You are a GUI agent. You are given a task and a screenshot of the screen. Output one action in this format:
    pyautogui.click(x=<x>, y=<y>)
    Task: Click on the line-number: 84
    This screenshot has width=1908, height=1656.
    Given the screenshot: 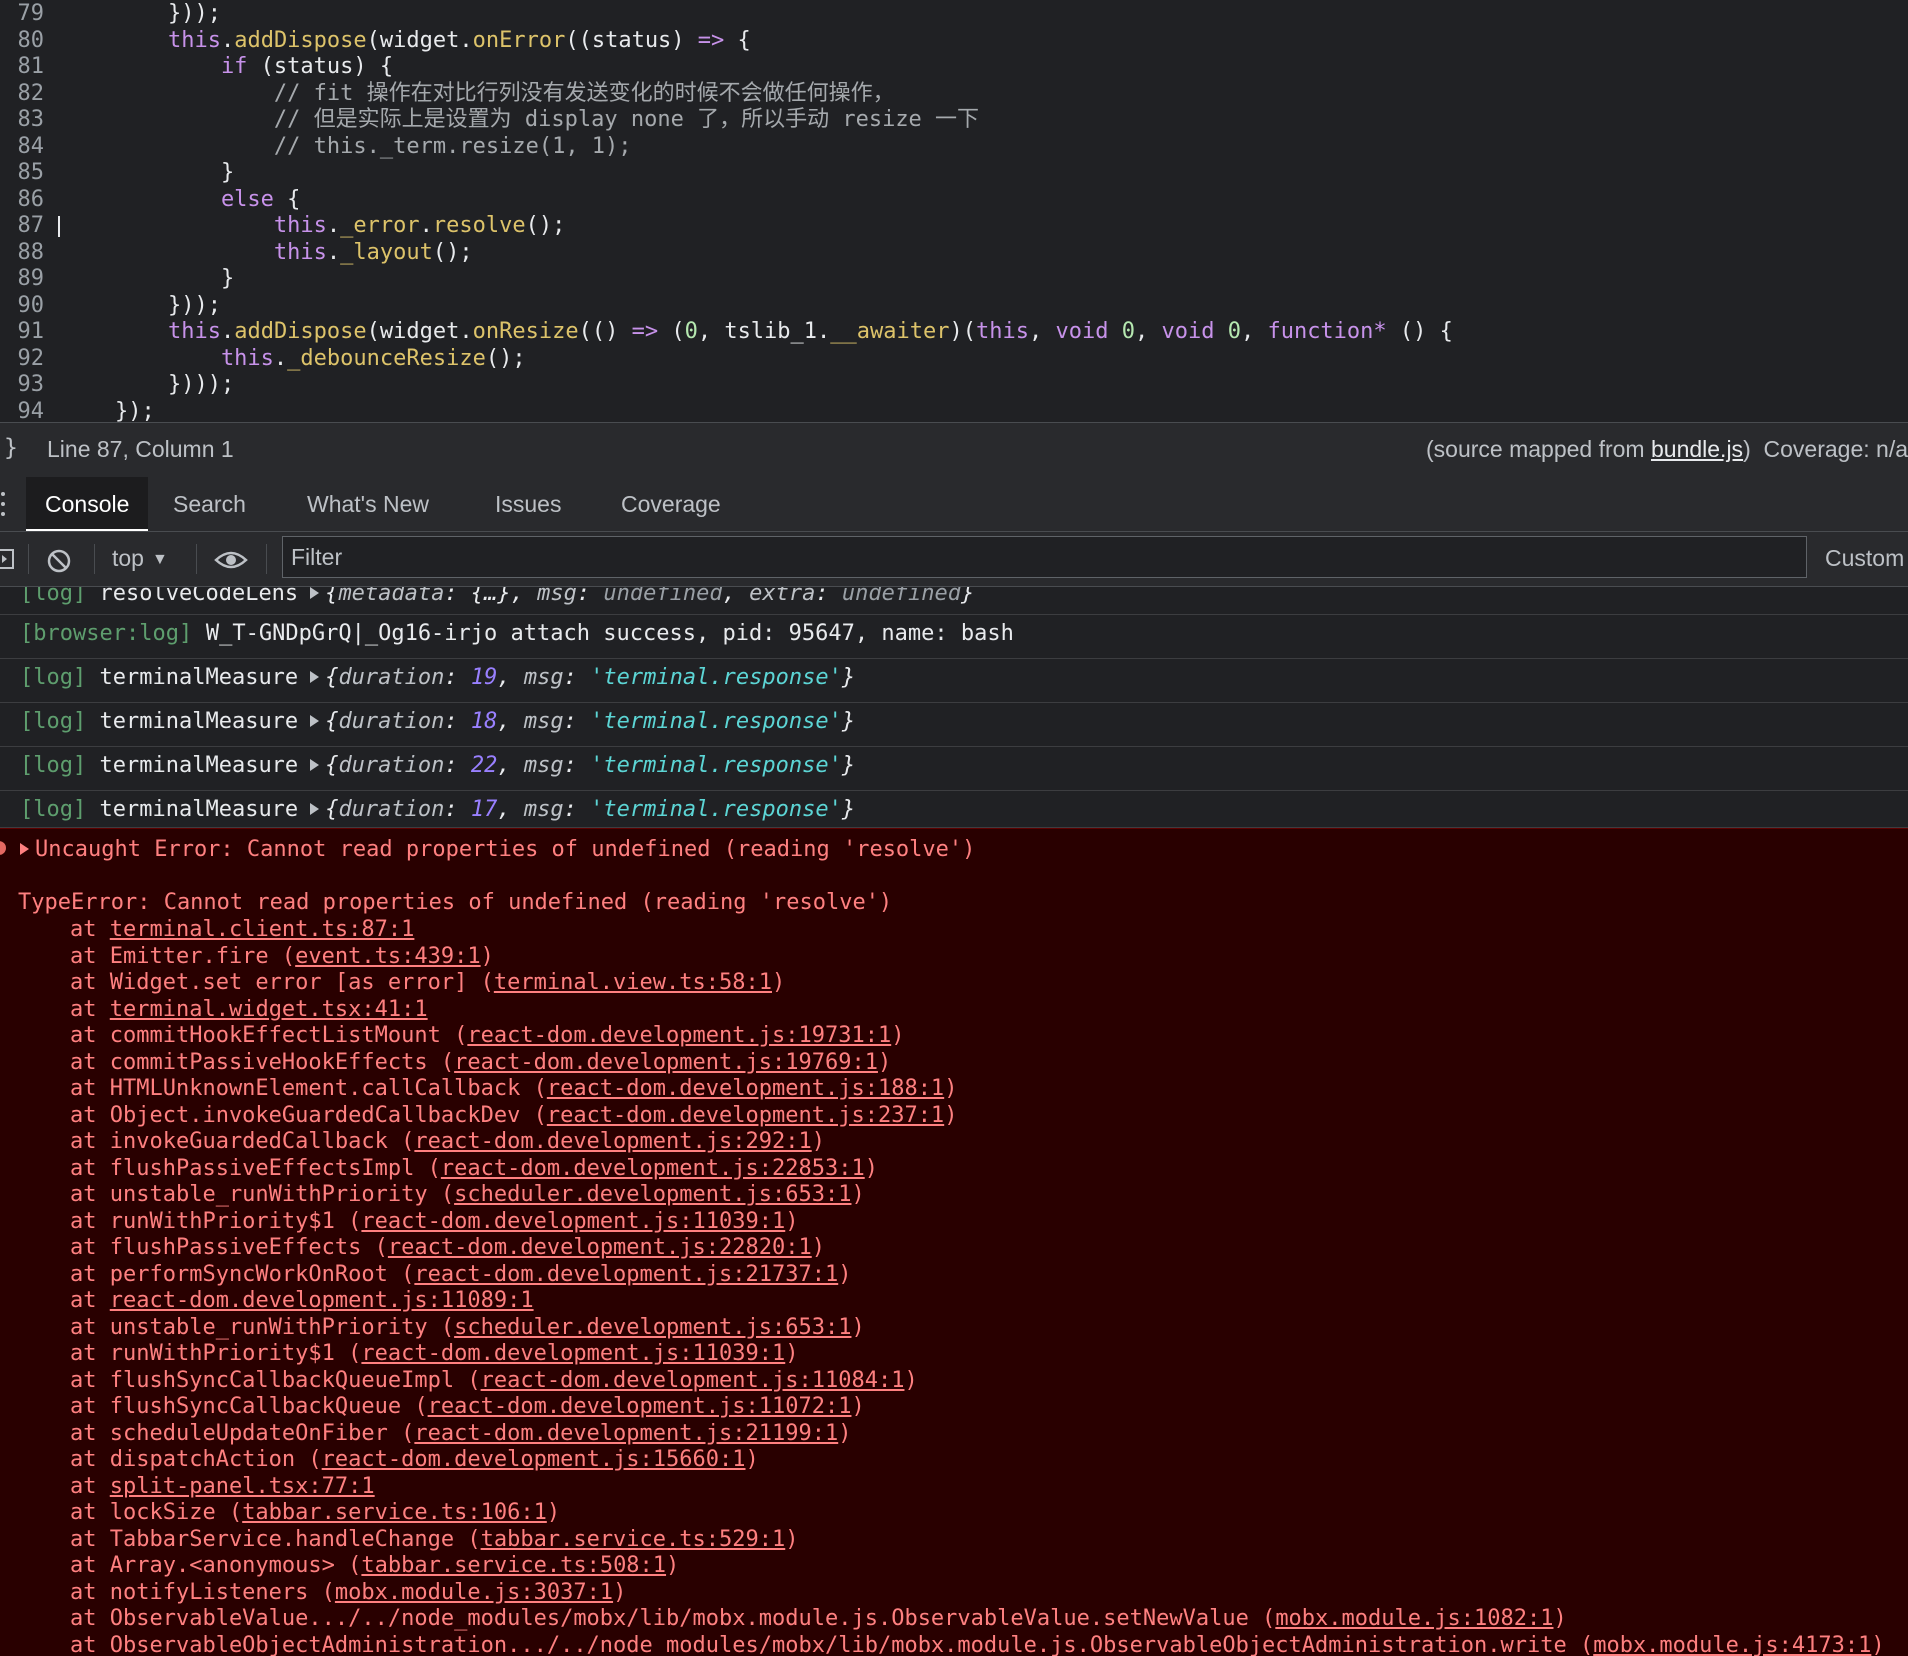 What is the action you would take?
    pyautogui.click(x=22, y=147)
    